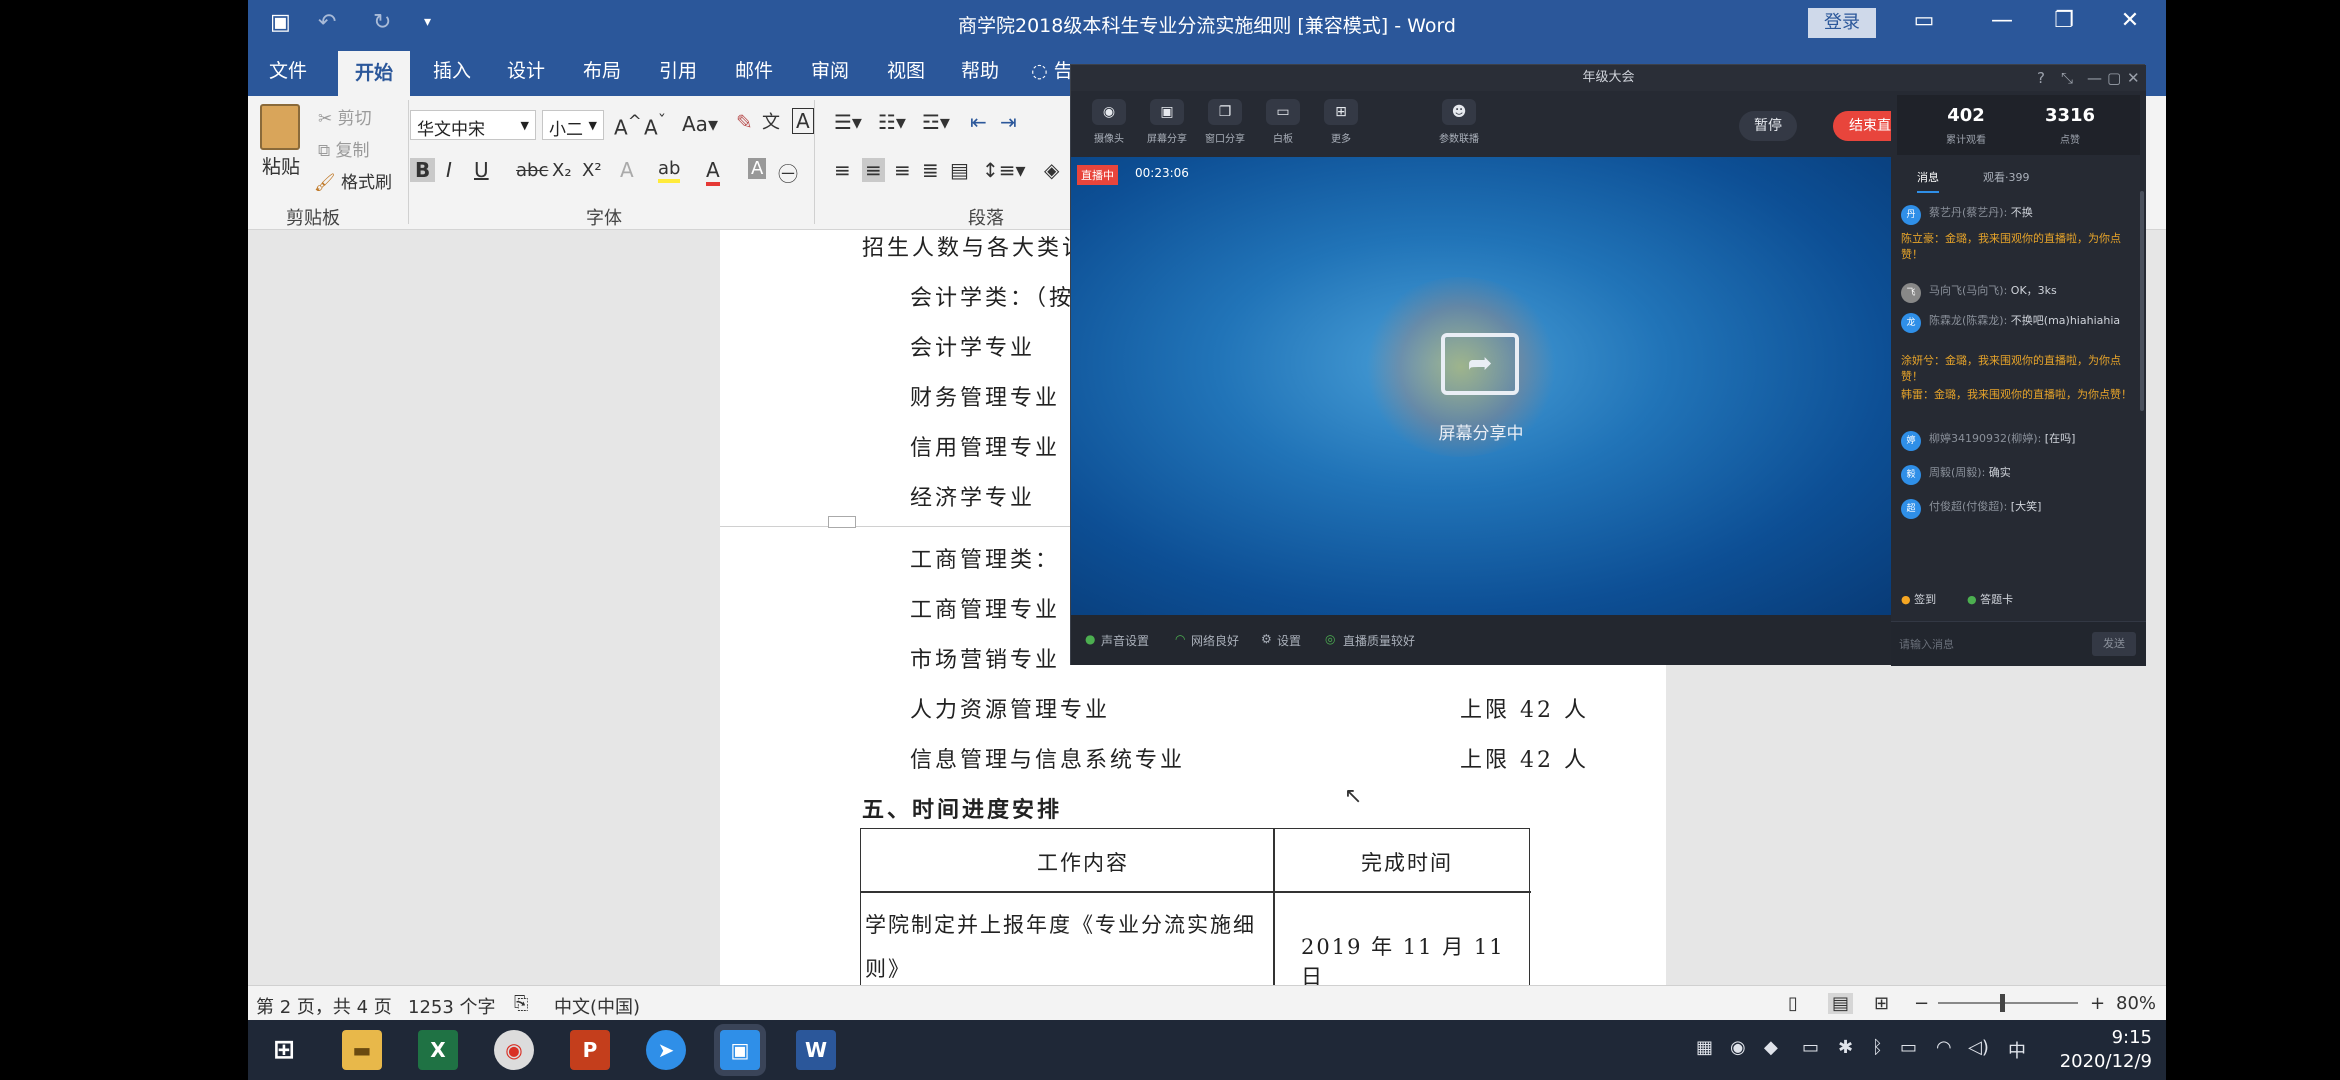 This screenshot has height=1080, width=2340. Describe the element at coordinates (2006, 177) in the screenshot. I see `tab-viewers: 观看·399` at that location.